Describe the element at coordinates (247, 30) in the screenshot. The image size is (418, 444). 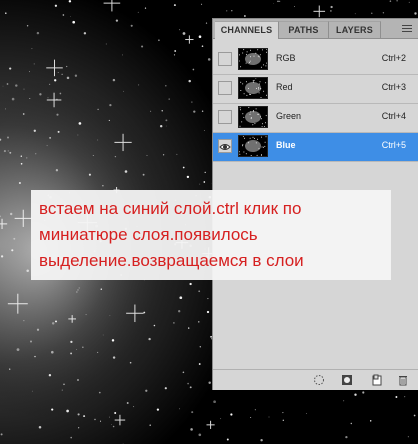
I see `tab-channels: CHANNELS` at that location.